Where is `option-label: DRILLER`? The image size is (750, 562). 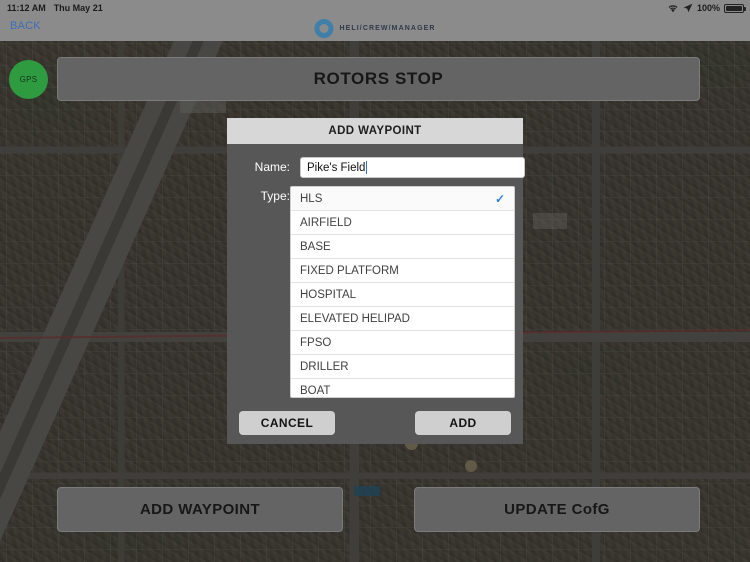 option-label: DRILLER is located at coordinates (324, 366).